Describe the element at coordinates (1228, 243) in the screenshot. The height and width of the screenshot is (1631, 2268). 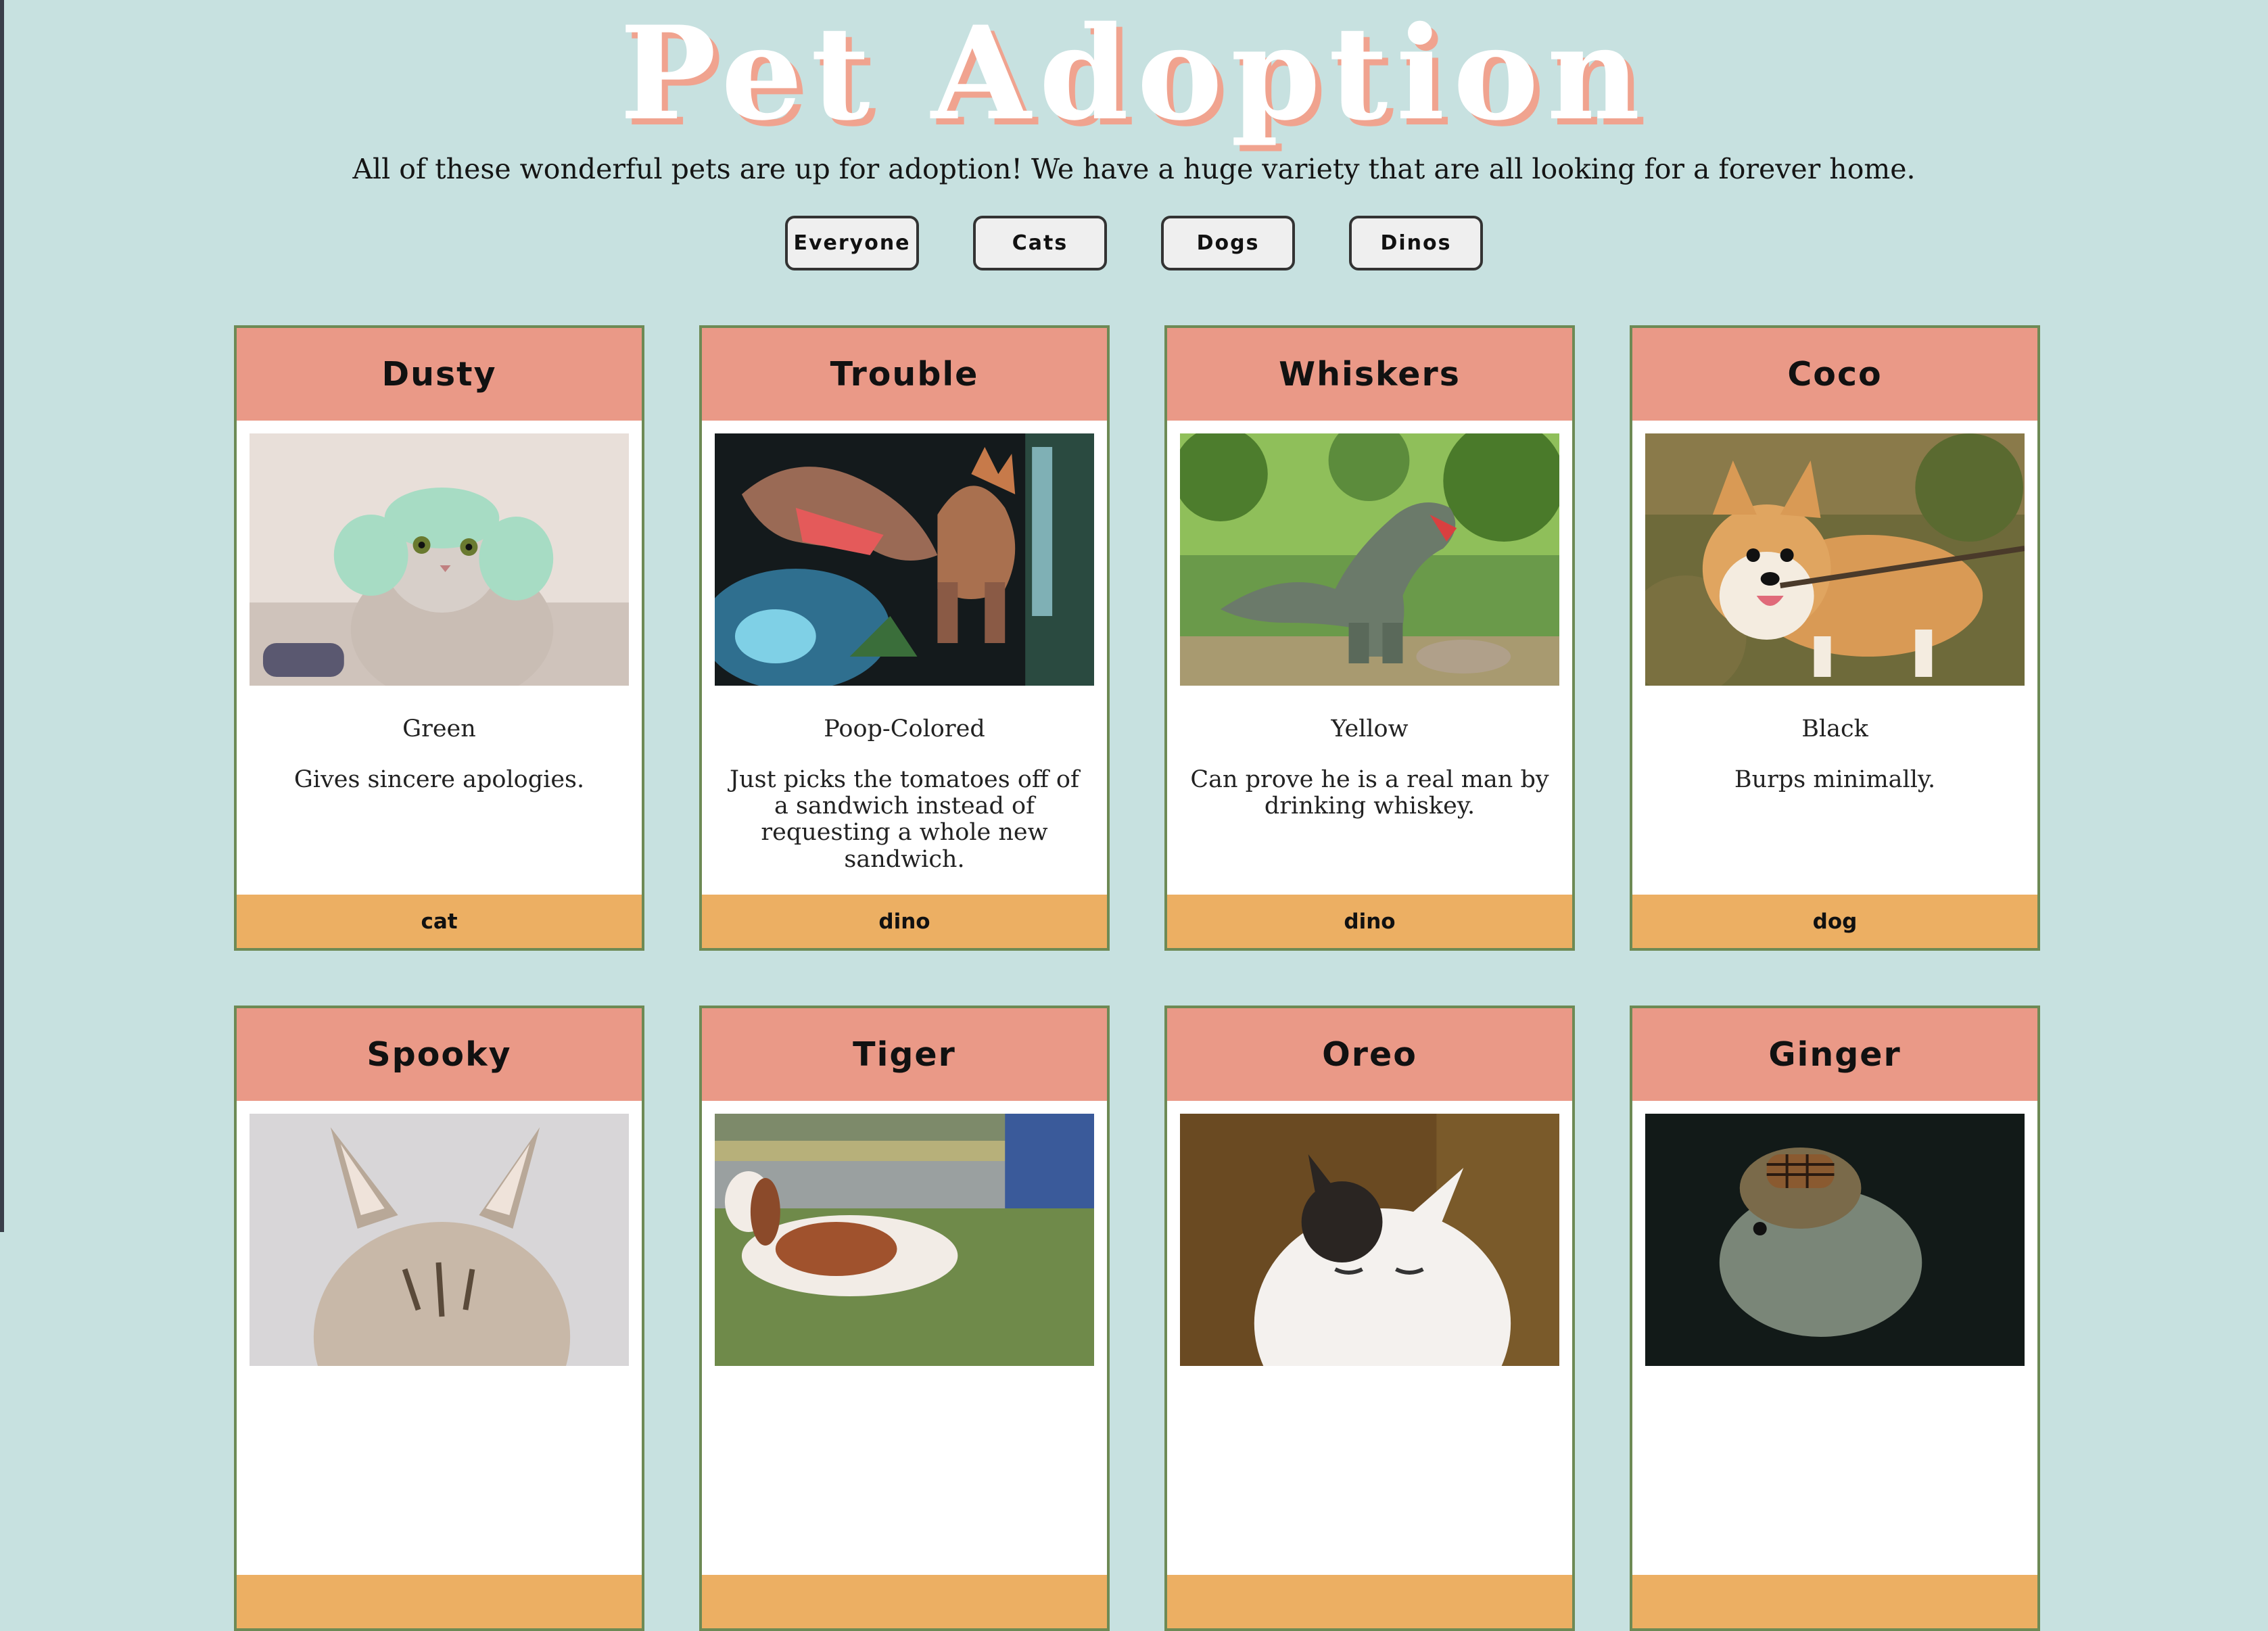
I see `filter-dogs-button: Dogs` at that location.